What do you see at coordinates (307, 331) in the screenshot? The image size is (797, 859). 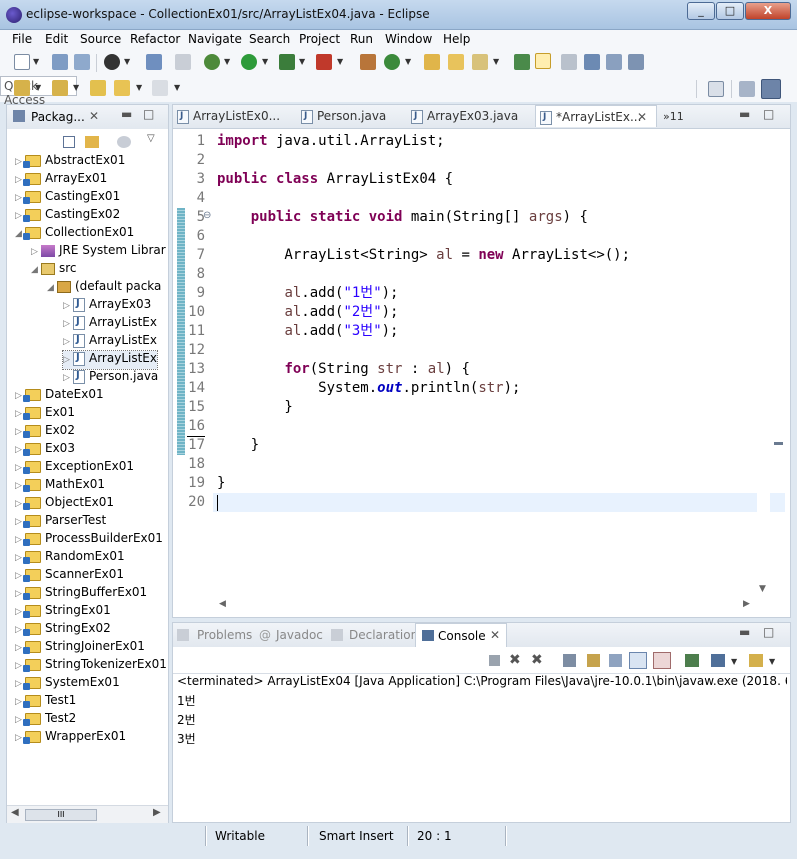 I see `code-line-11: al.add("3번");` at bounding box center [307, 331].